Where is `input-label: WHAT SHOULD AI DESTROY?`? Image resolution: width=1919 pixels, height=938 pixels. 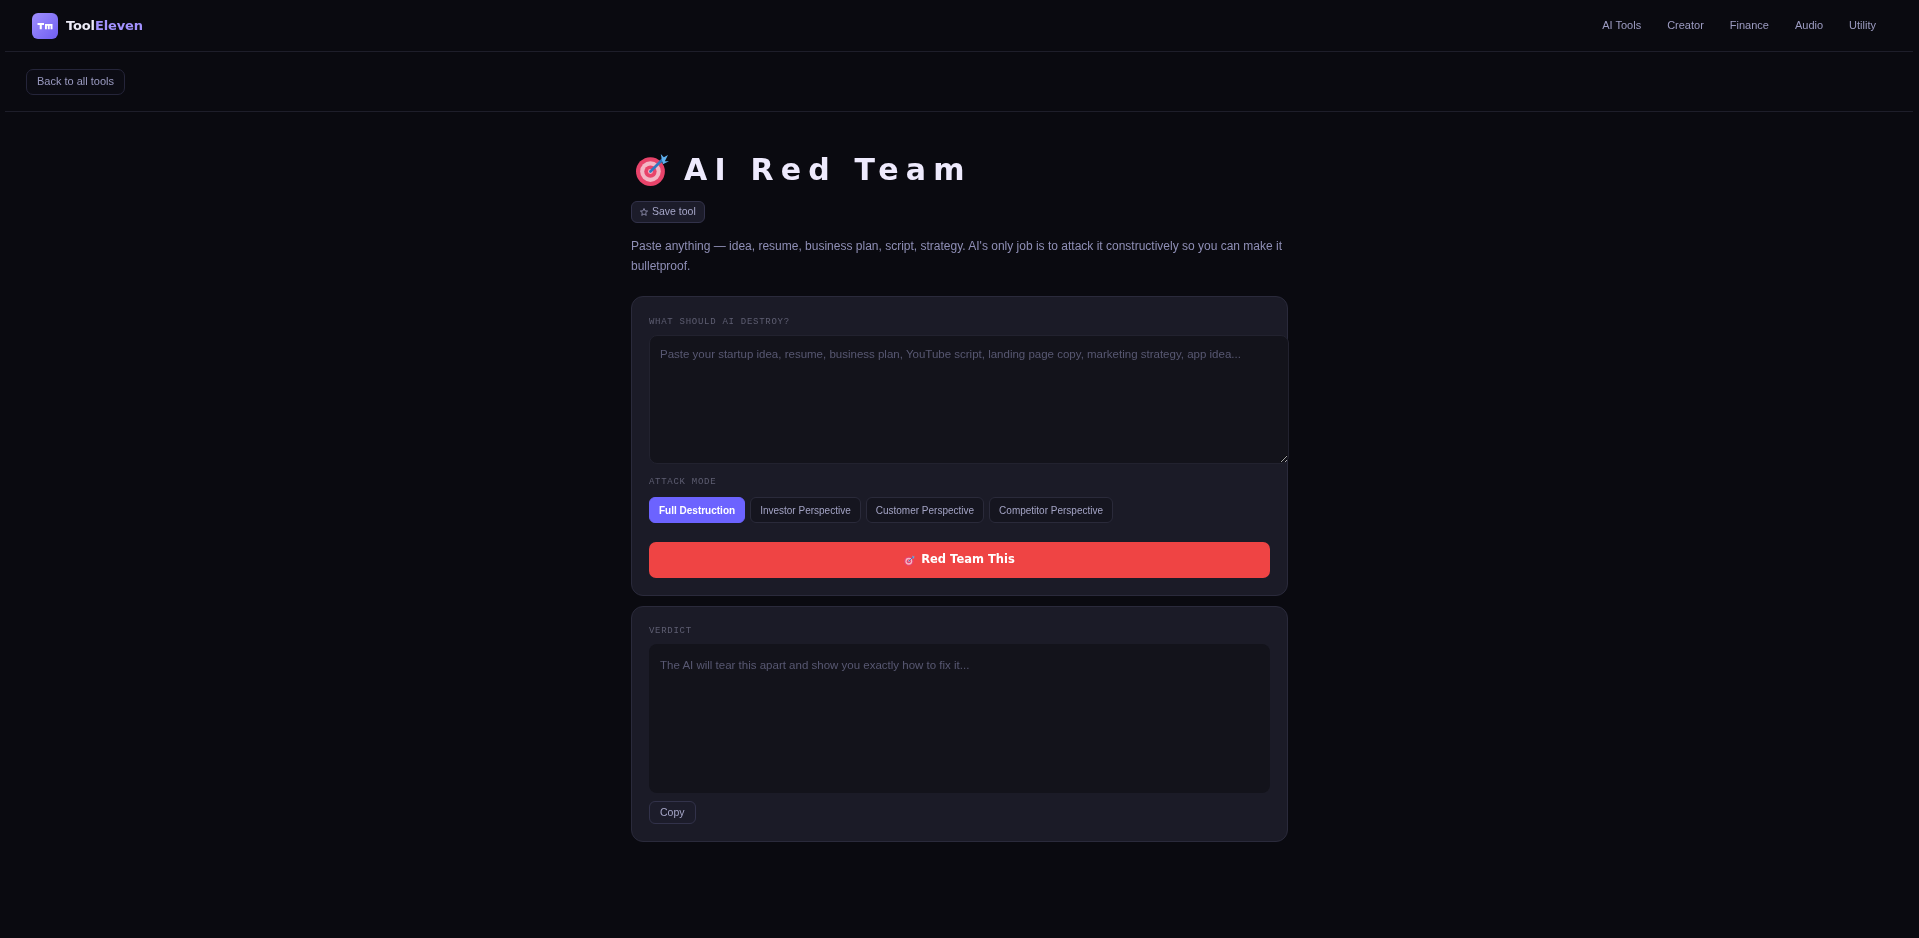
input-label: WHAT SHOULD AI DESTROY? is located at coordinates (719, 322).